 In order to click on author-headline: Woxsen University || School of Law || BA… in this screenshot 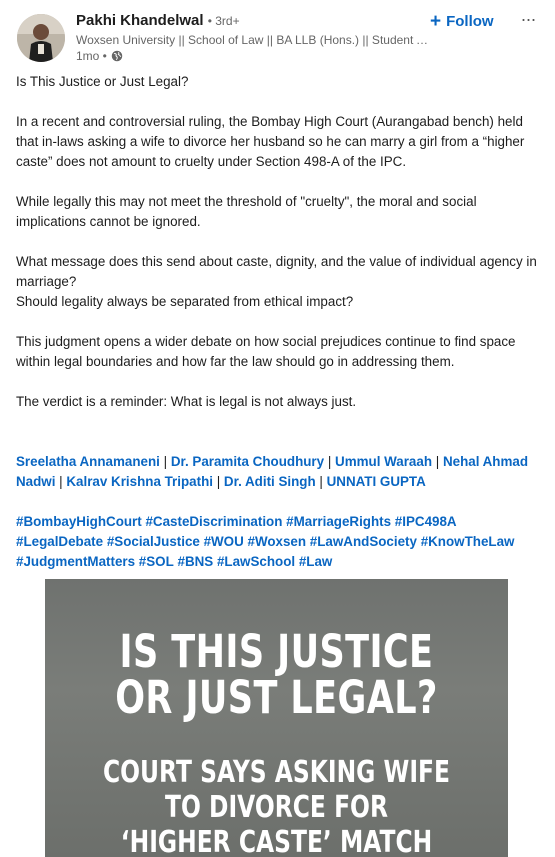, I will do `click(253, 40)`.